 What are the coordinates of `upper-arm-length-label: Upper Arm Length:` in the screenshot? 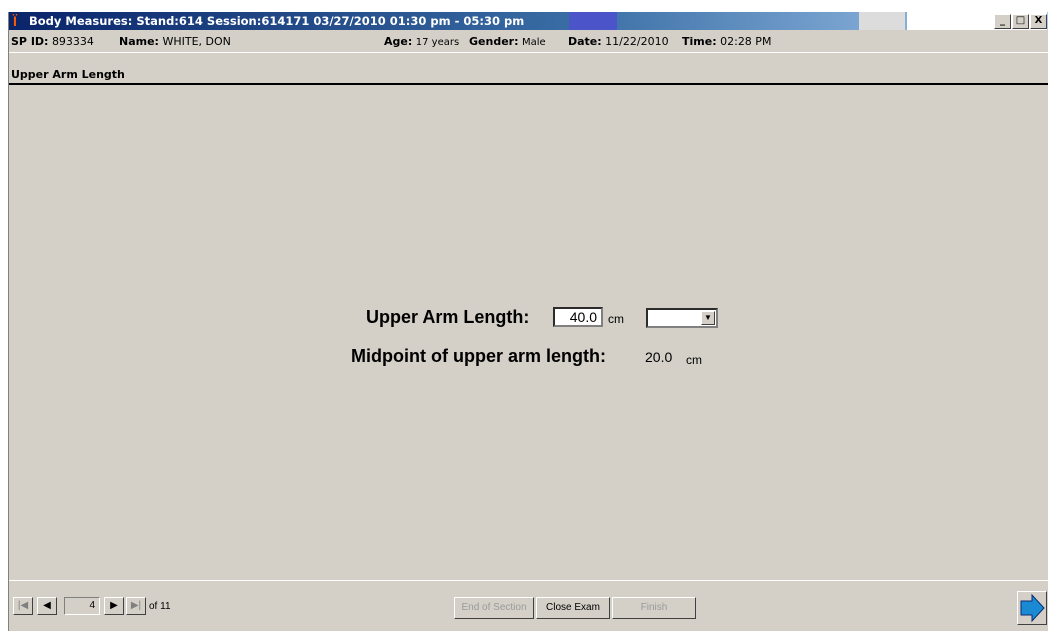 It's located at (448, 317).